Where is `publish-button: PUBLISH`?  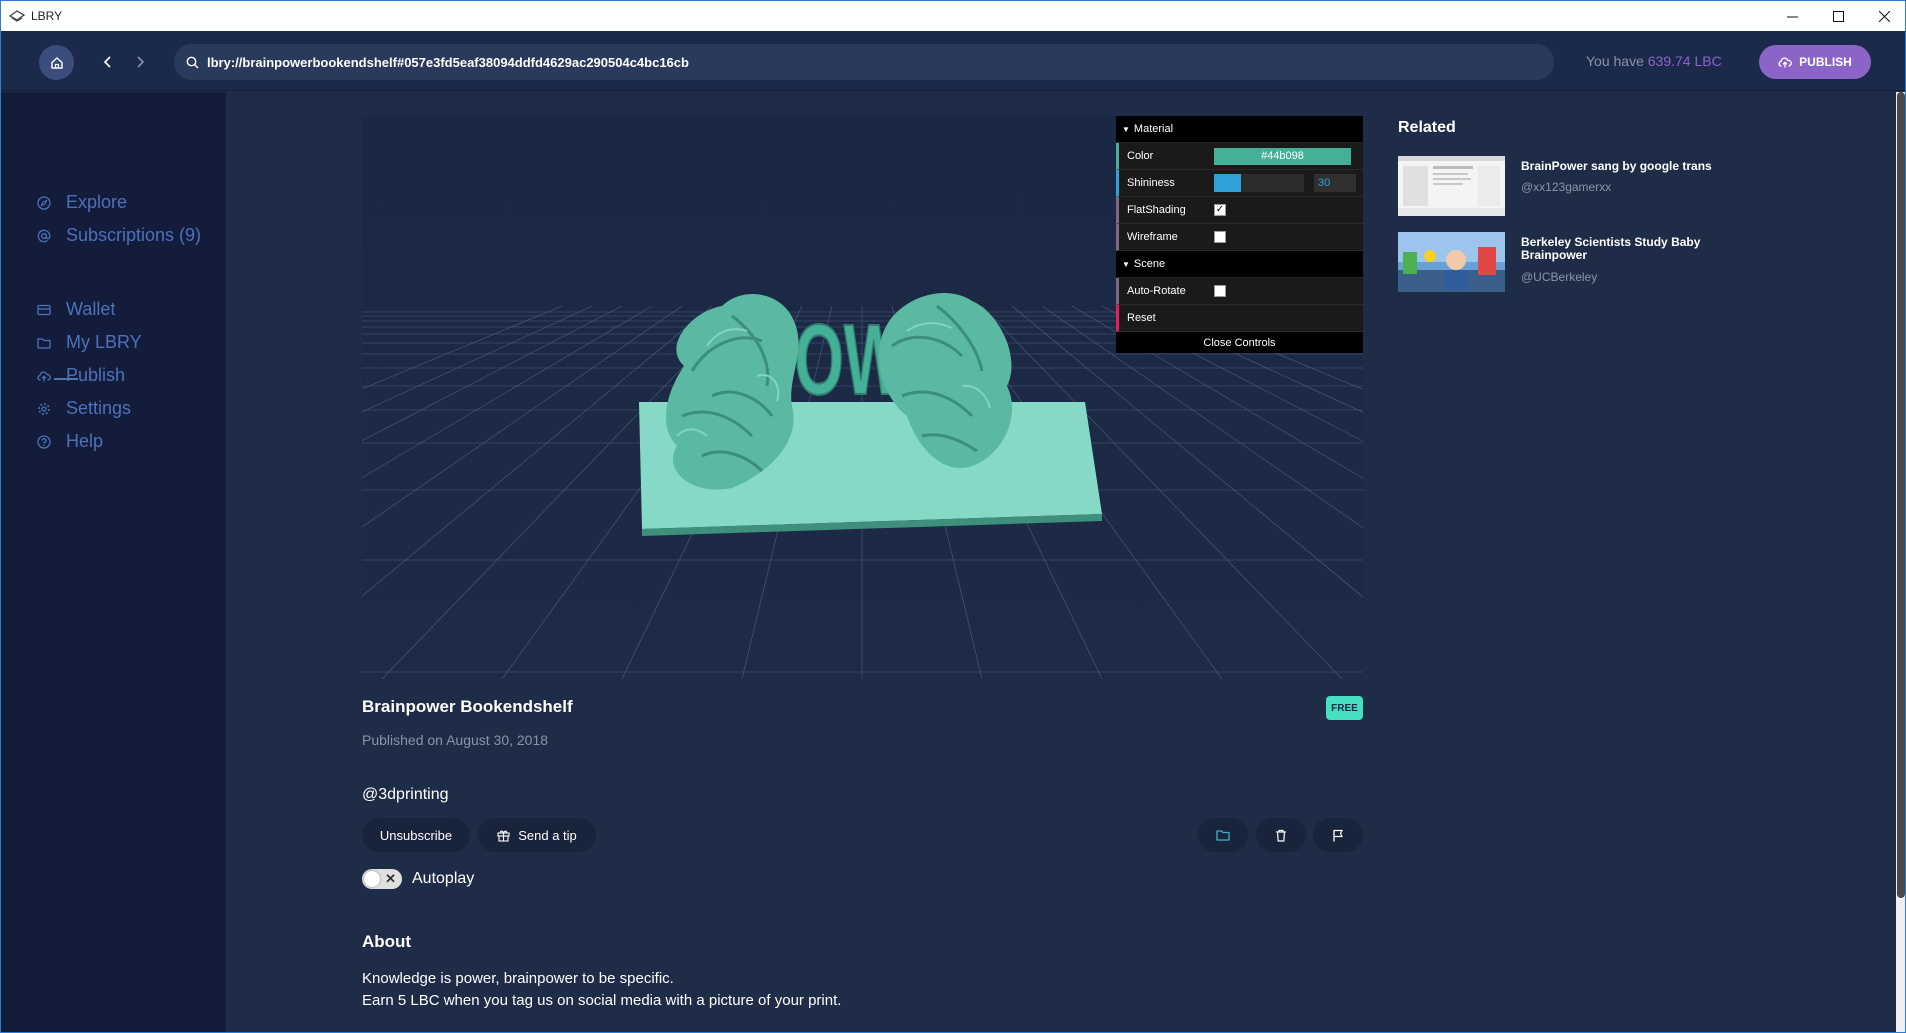
publish-button: PUBLISH is located at coordinates (1815, 62).